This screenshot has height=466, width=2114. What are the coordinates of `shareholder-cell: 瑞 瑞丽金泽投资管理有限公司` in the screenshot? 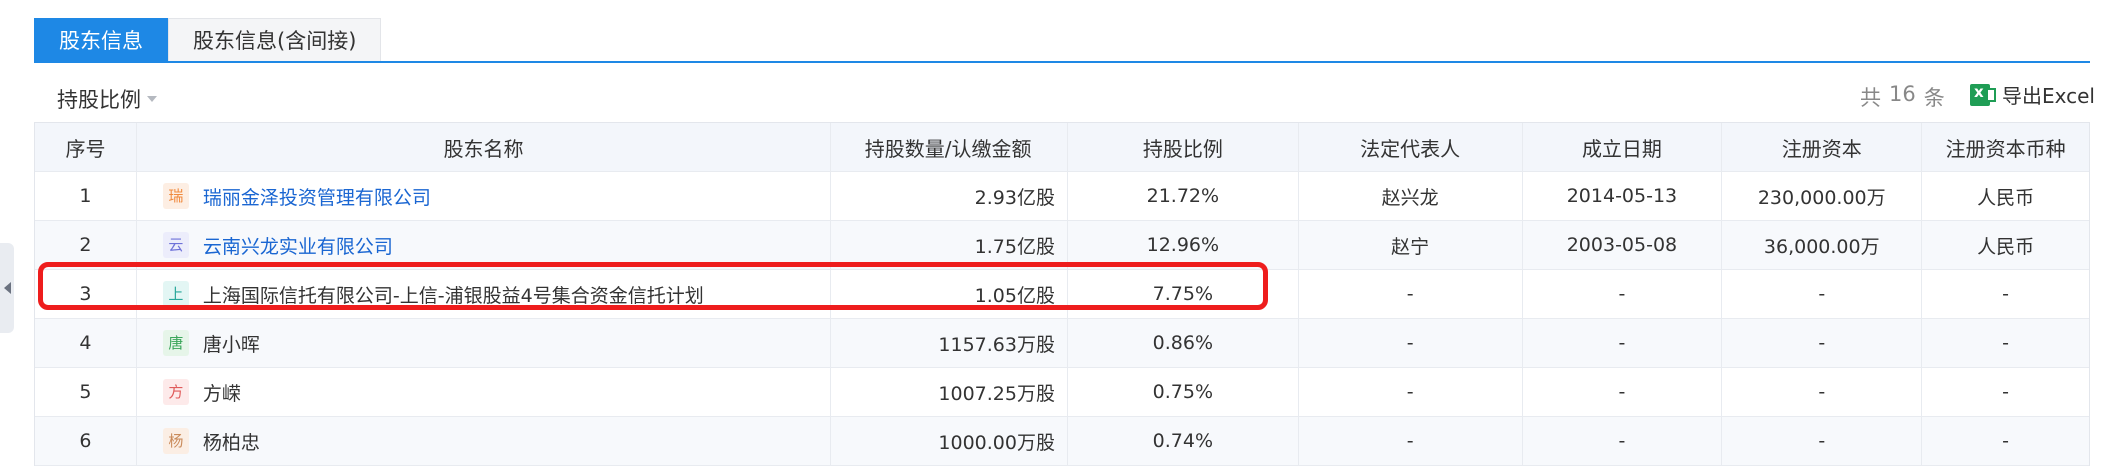 It's located at (484, 196).